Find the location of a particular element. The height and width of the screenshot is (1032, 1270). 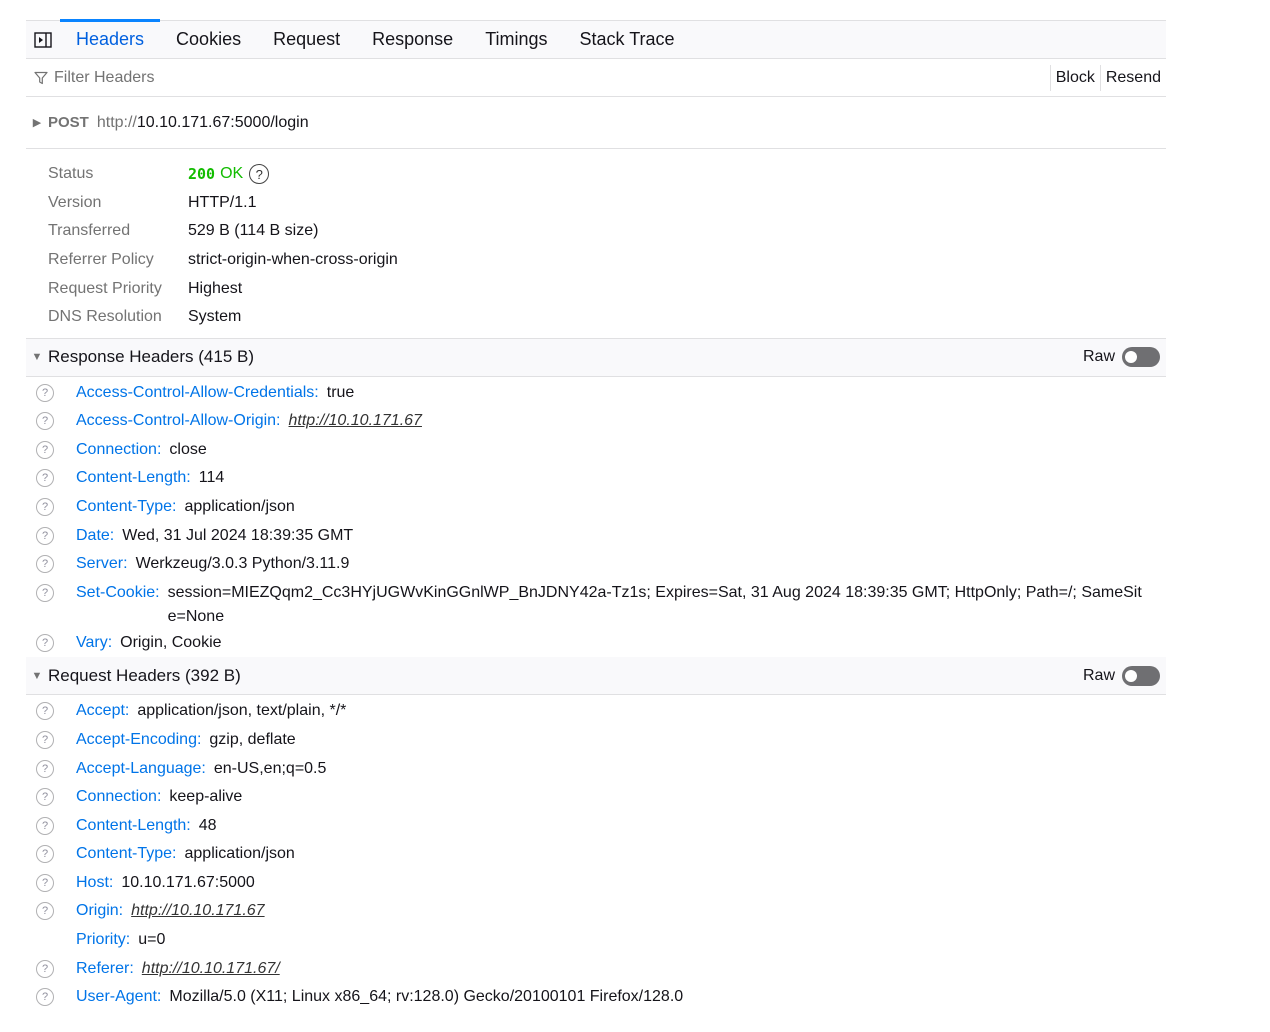

header-row: ? Accept-Encoding: gzip, deflate is located at coordinates (596, 740).